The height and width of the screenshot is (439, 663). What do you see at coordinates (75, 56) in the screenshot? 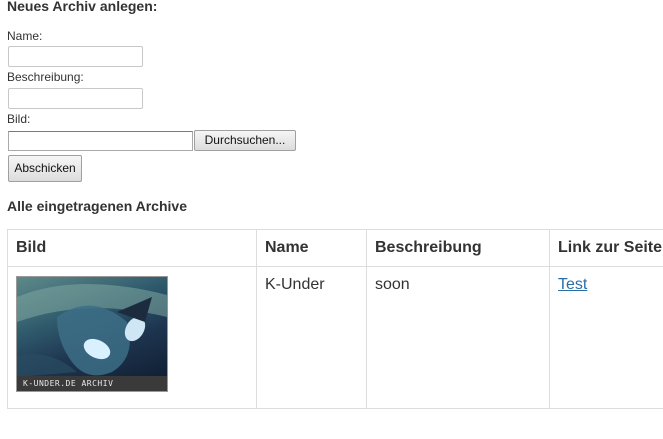
I see `name-input` at bounding box center [75, 56].